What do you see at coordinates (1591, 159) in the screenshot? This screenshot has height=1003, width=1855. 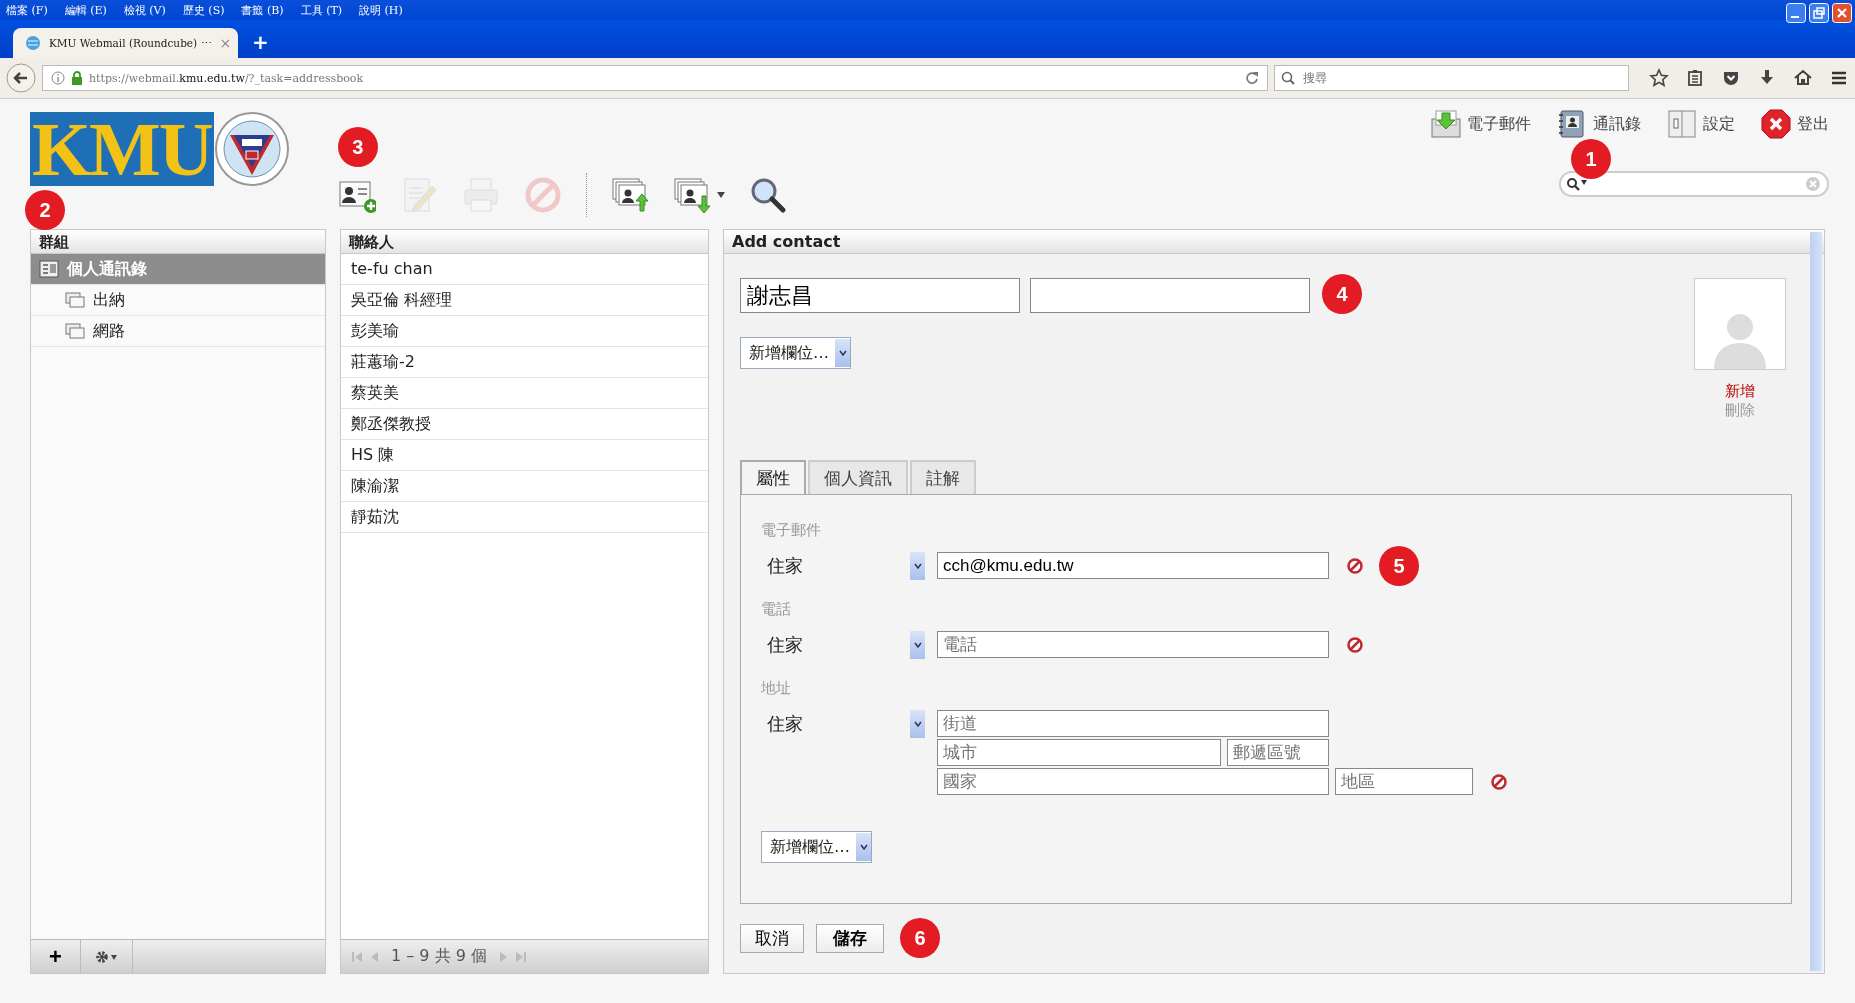 I see `callout-number: 1` at bounding box center [1591, 159].